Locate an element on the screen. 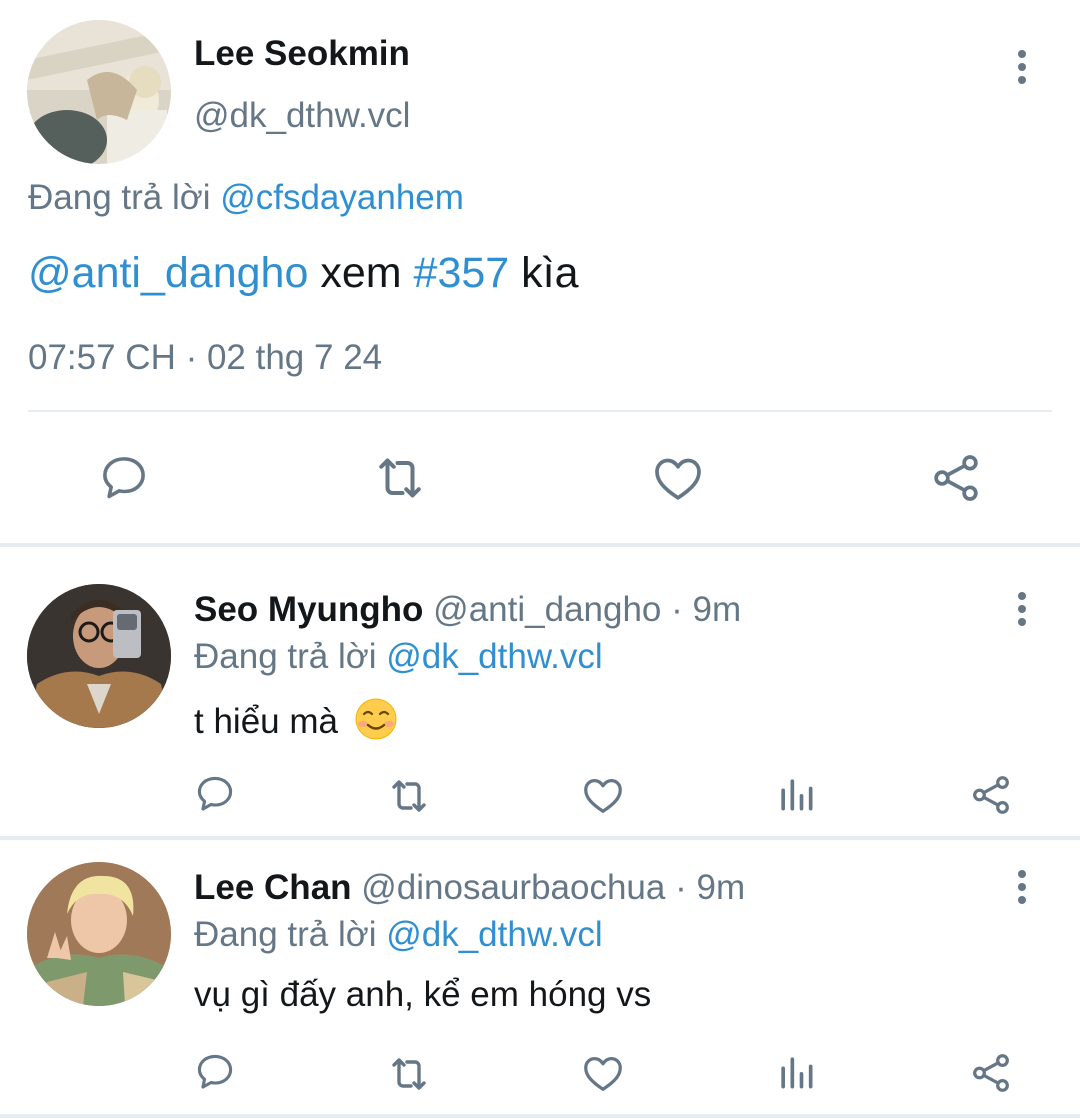  hashtag-link: #357 is located at coordinates (462, 273).